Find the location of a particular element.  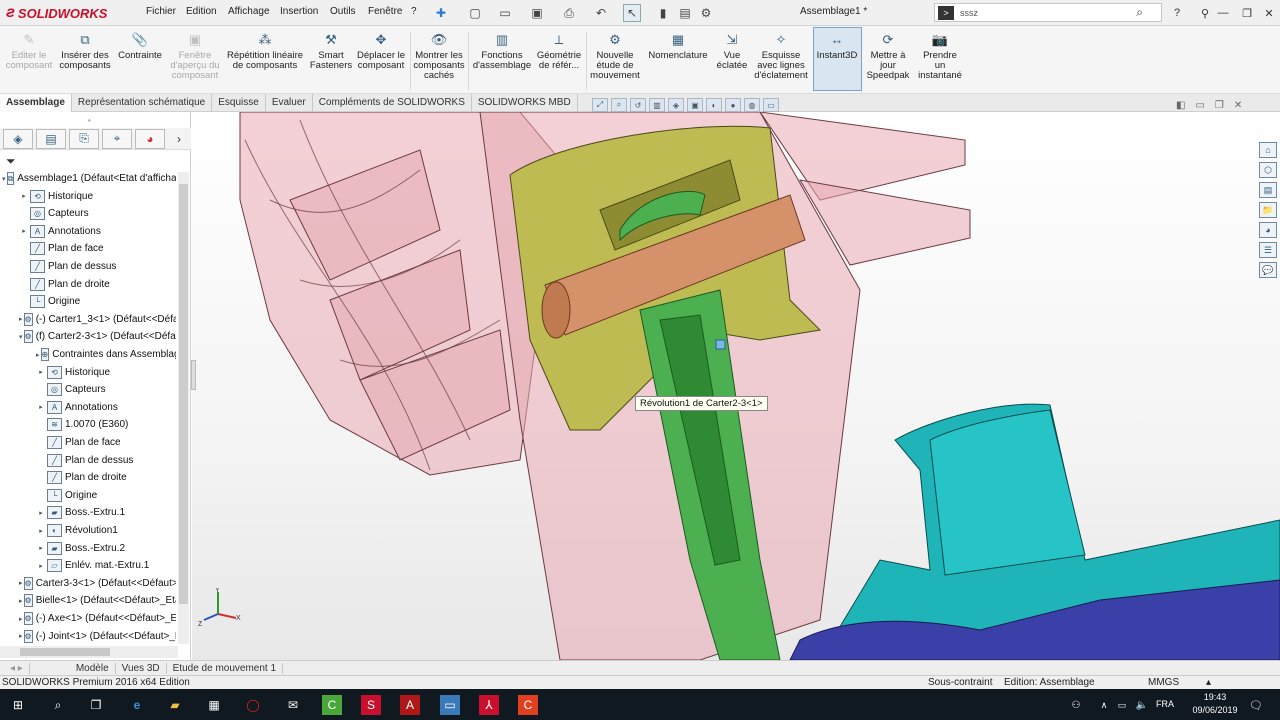

display-style-icon: ▣ is located at coordinates (695, 105).